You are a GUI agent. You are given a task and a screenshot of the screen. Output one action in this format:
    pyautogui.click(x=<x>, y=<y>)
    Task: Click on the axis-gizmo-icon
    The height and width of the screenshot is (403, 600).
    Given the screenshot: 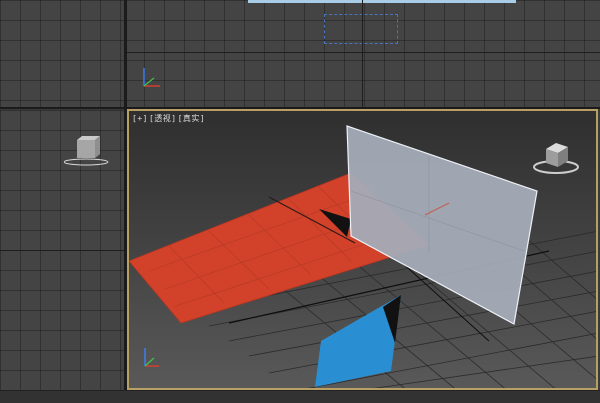 What is the action you would take?
    pyautogui.click(x=151, y=77)
    